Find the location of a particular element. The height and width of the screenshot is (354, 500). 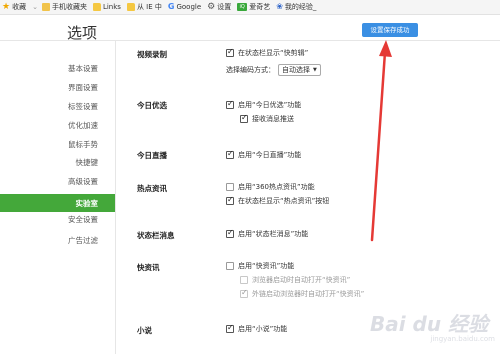

watermark-text: Bai du 经验 is located at coordinates (429, 324).